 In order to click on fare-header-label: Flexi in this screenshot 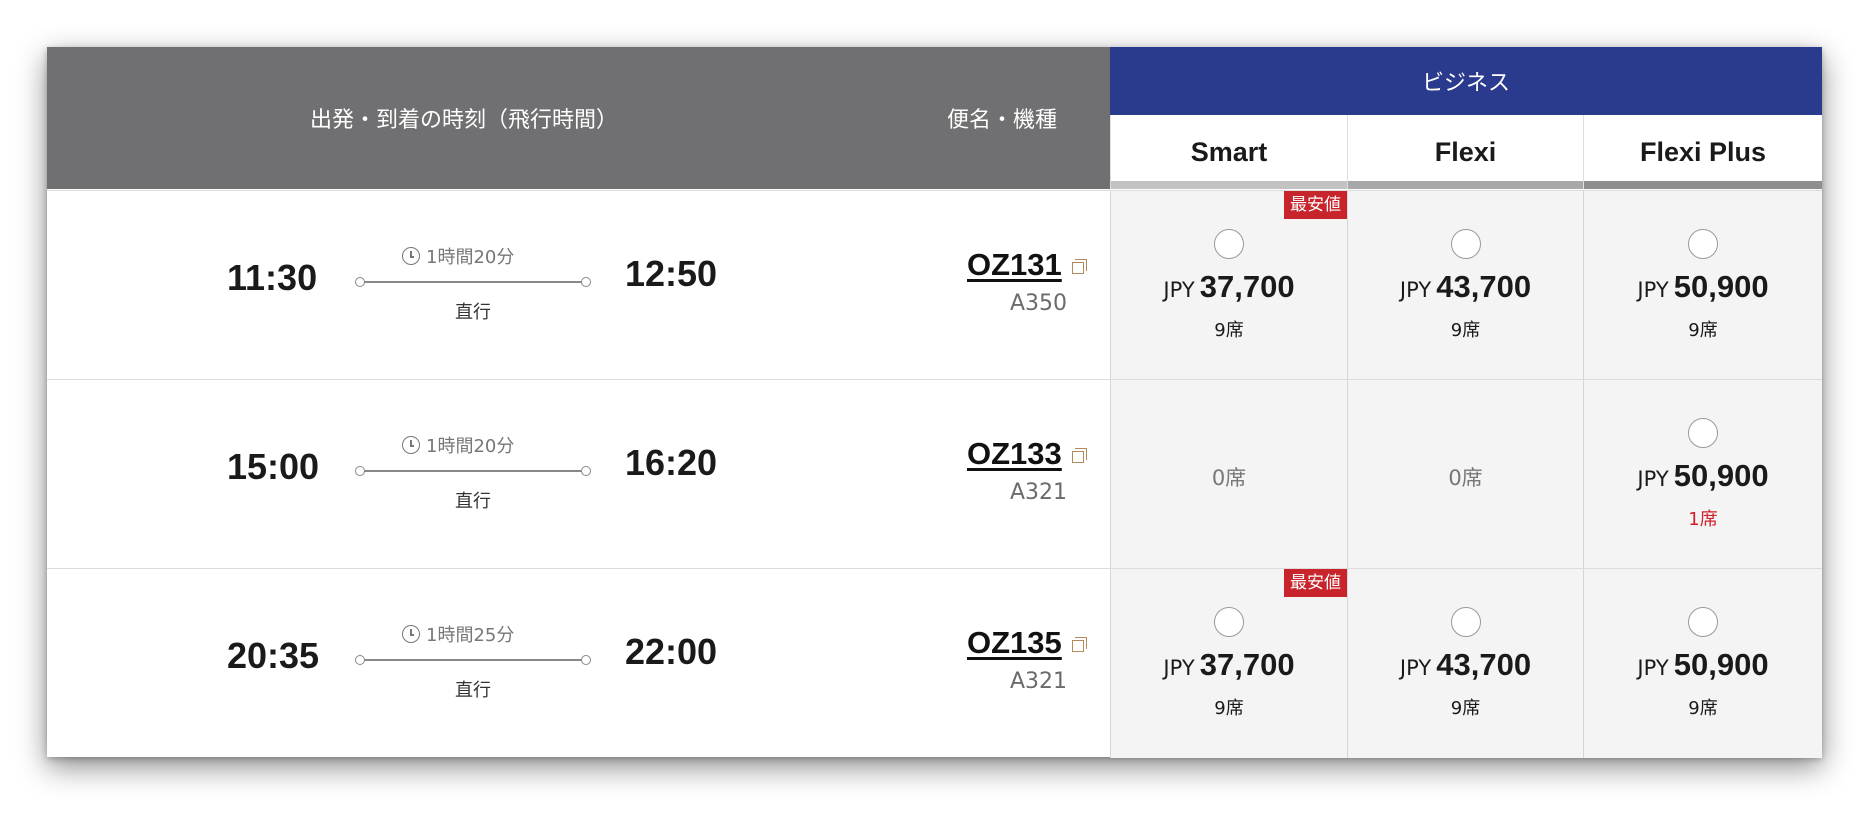, I will do `click(1465, 151)`.